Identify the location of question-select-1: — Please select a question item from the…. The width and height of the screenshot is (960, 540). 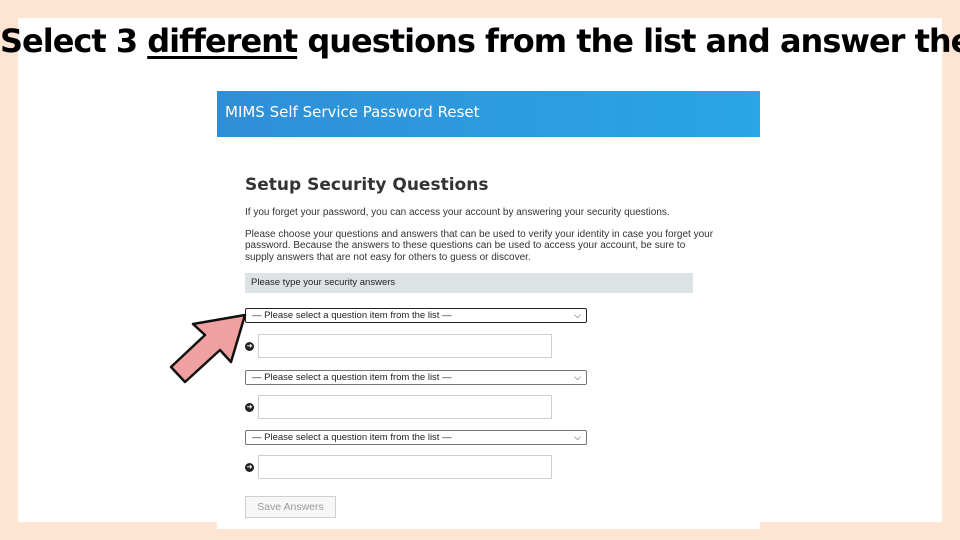
(416, 315).